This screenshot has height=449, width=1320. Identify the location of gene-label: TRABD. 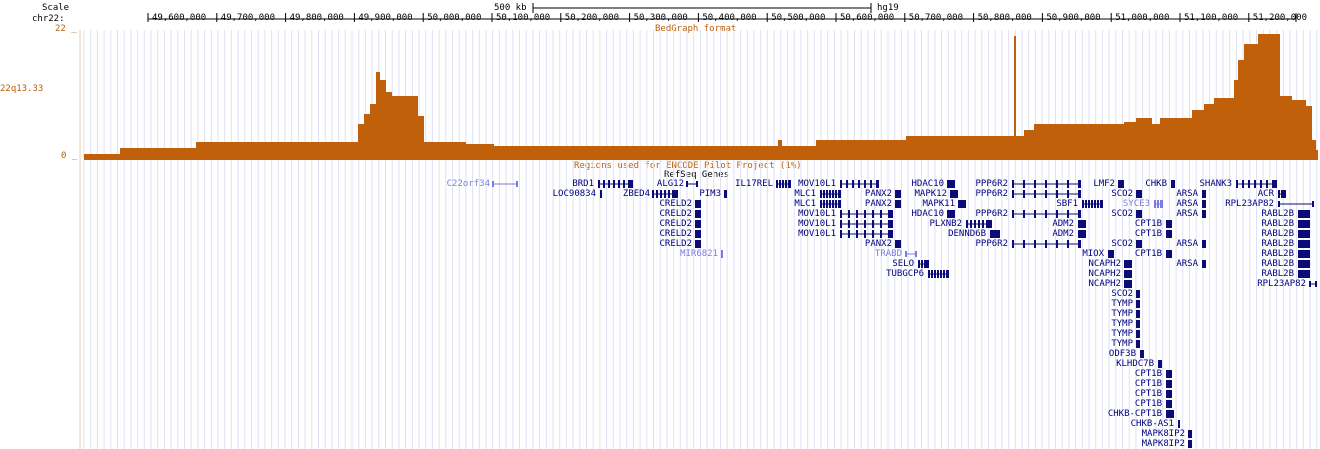
(888, 254).